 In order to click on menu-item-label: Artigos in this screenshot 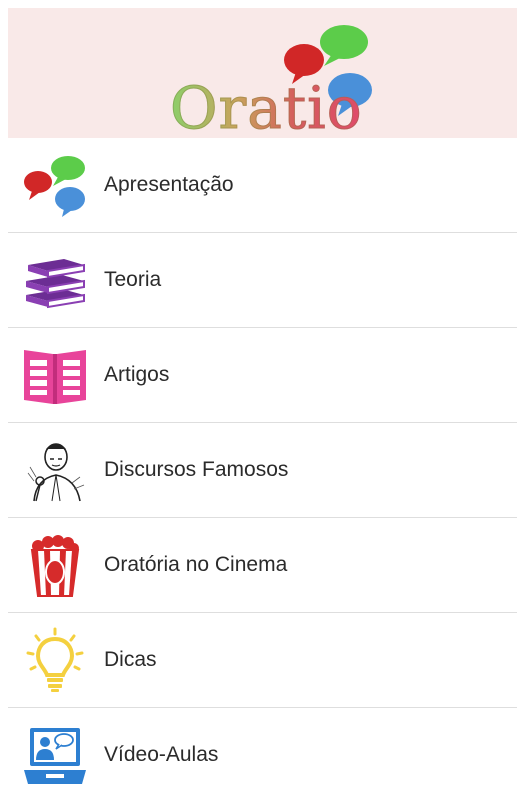, I will do `click(137, 374)`.